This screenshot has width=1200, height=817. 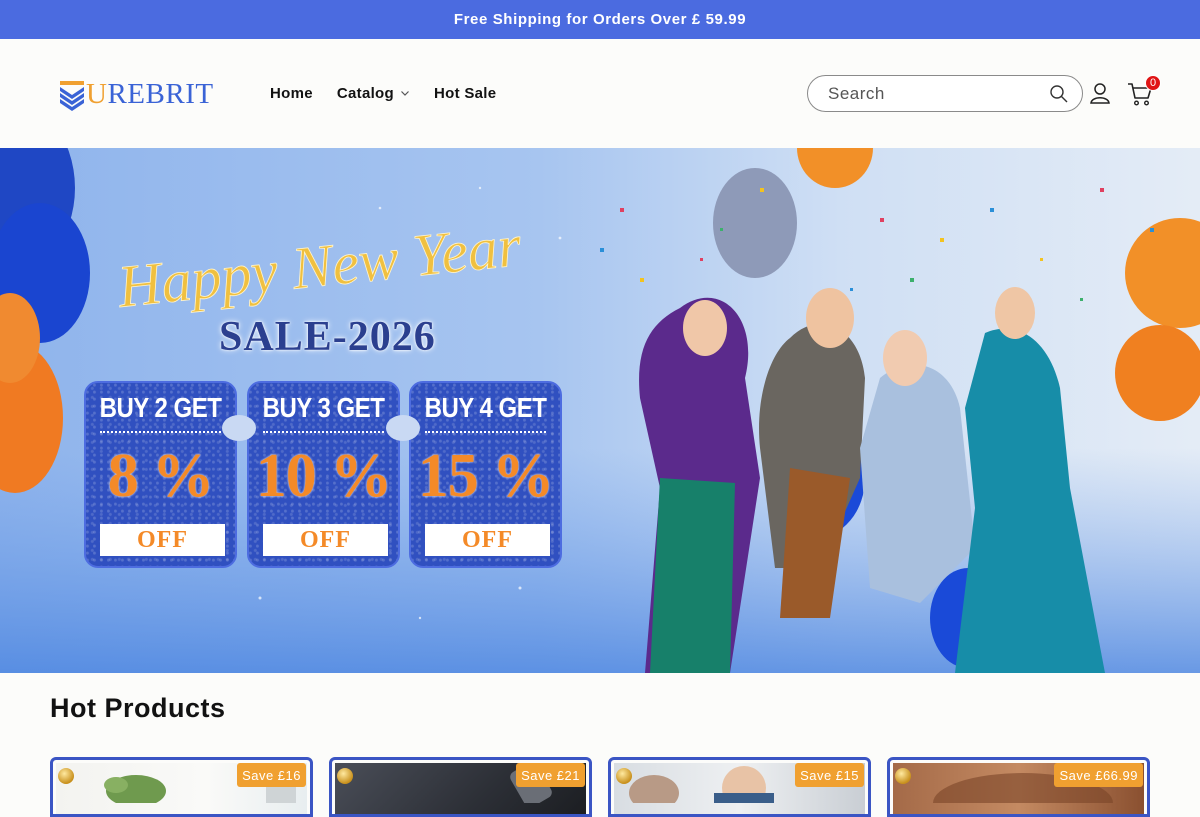 I want to click on coupon-percent: 8 %, so click(x=161, y=476).